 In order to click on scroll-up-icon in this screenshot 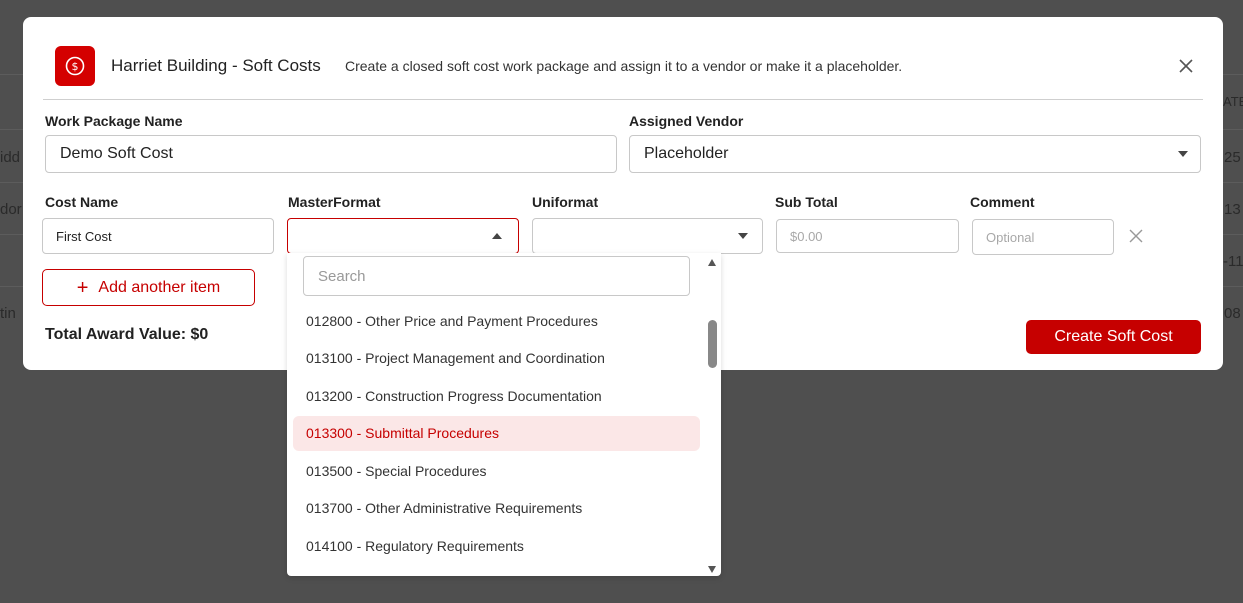, I will do `click(712, 262)`.